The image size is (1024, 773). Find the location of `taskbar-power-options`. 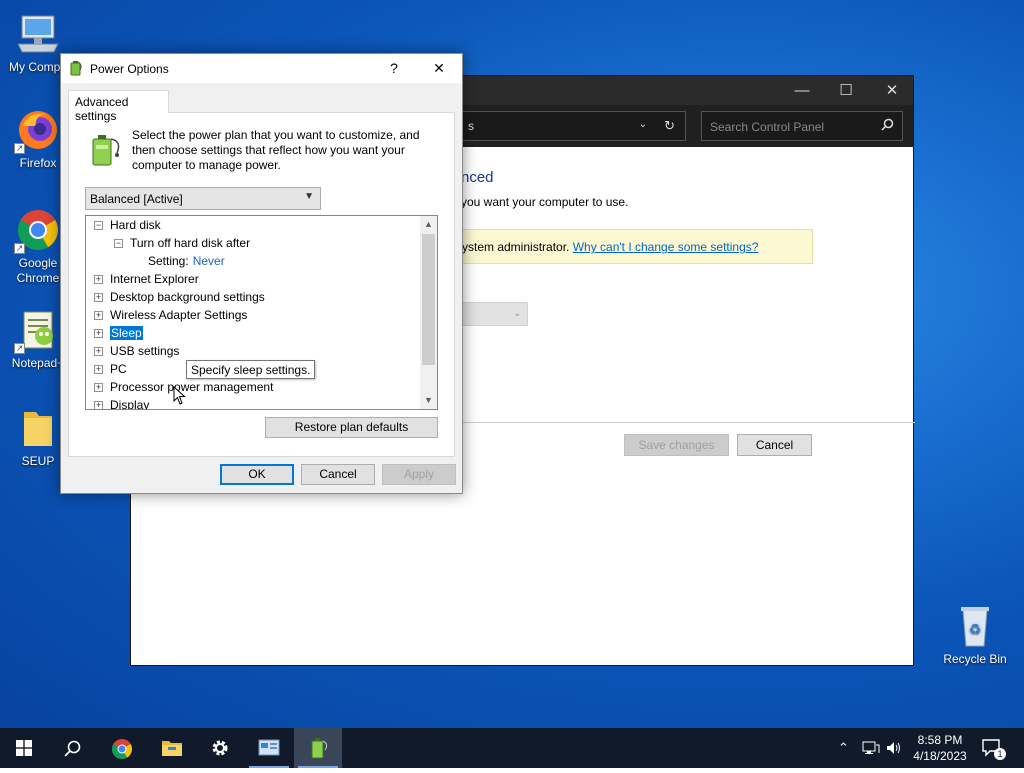

taskbar-power-options is located at coordinates (318, 748).